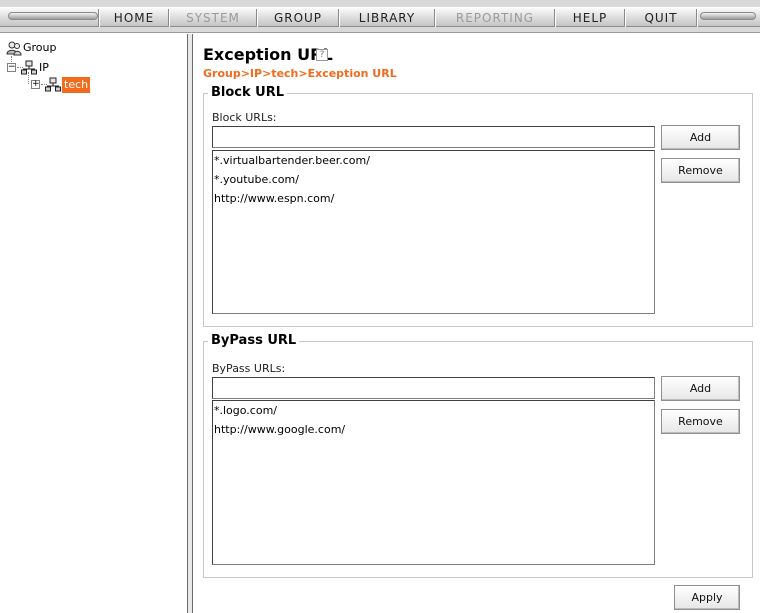 Image resolution: width=760 pixels, height=613 pixels. Describe the element at coordinates (728, 16) in the screenshot. I see `menu-right-decoration` at that location.